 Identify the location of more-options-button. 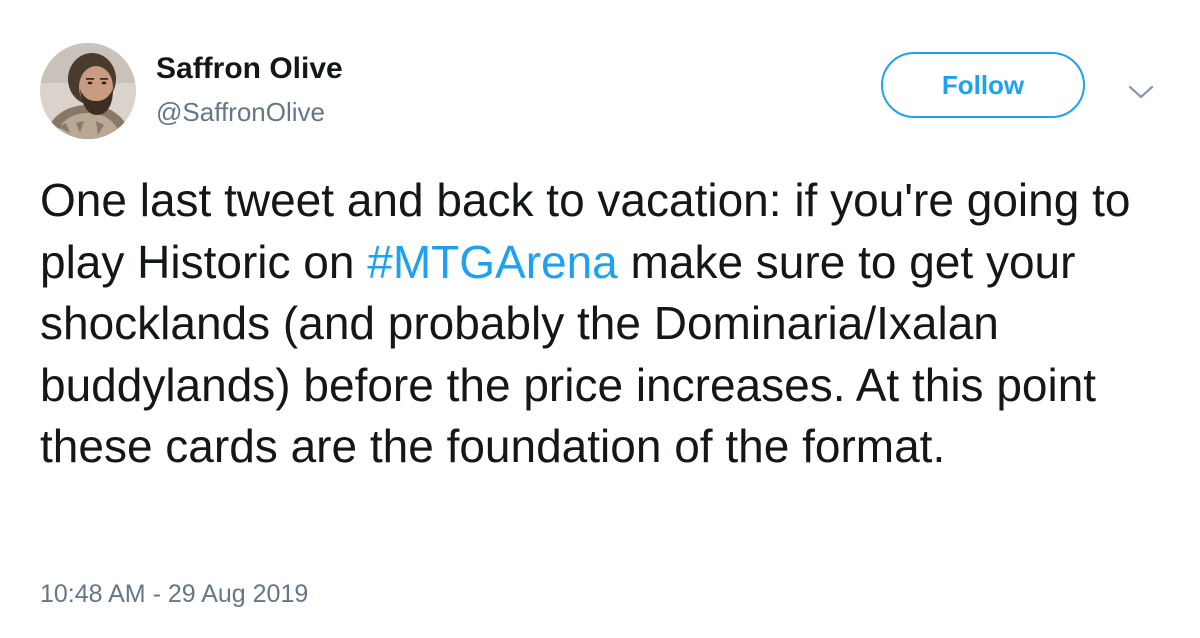
(1141, 92).